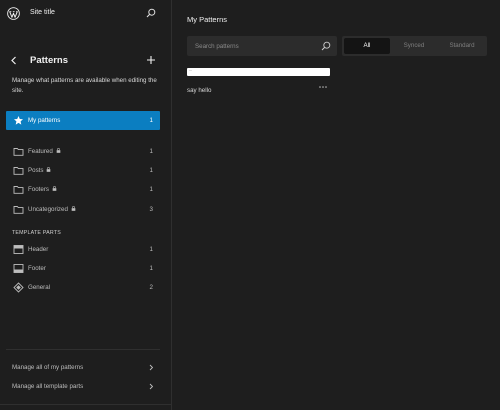 This screenshot has width=500, height=410. What do you see at coordinates (18, 268) in the screenshot?
I see `footer-icon` at bounding box center [18, 268].